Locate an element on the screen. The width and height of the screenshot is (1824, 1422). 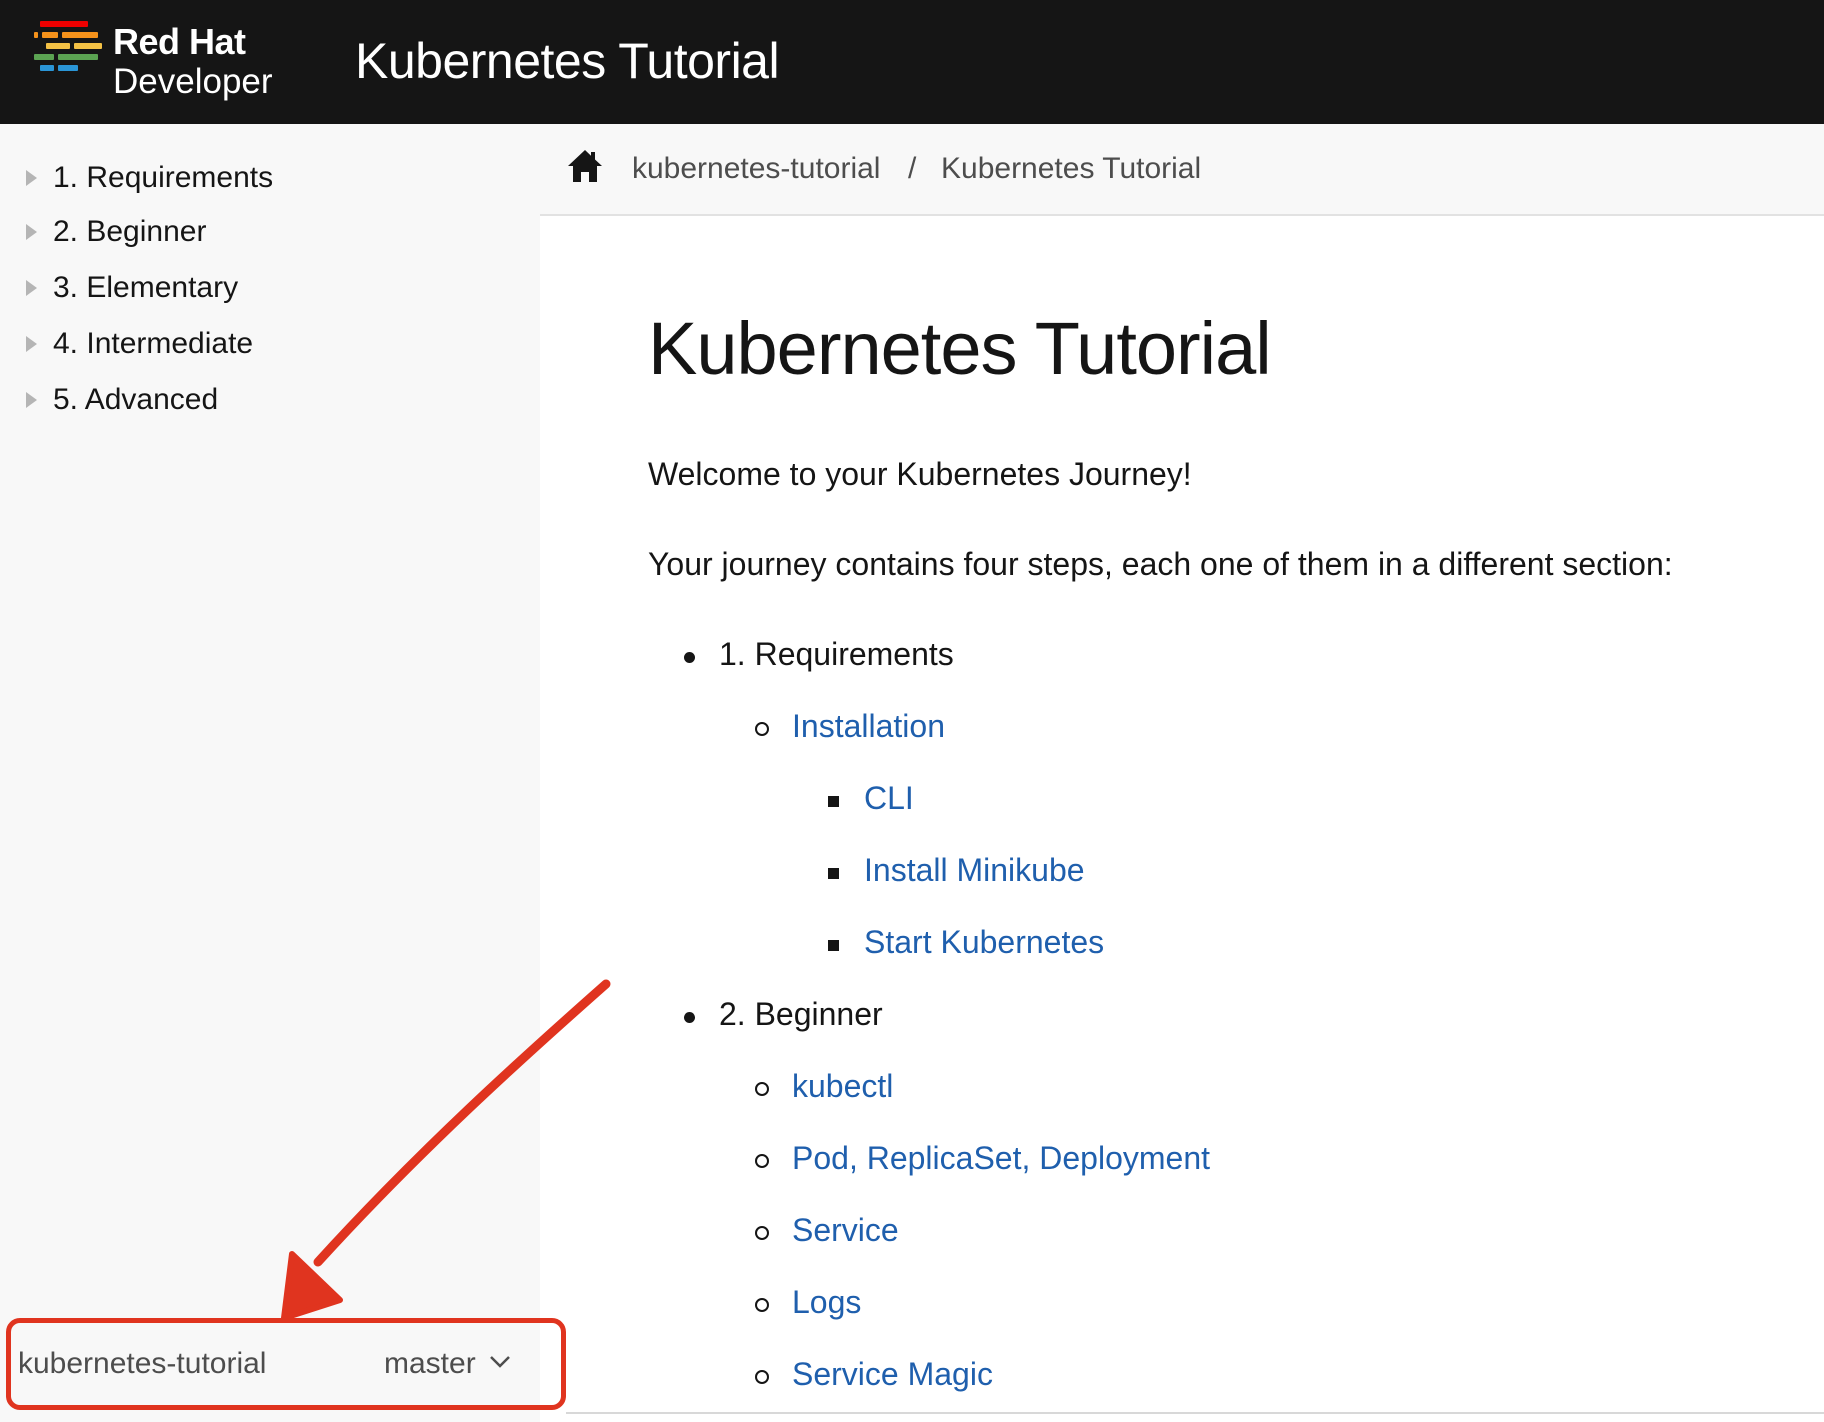
red-hat-developer-logo: Red Hat Developer is located at coordinates (164, 63).